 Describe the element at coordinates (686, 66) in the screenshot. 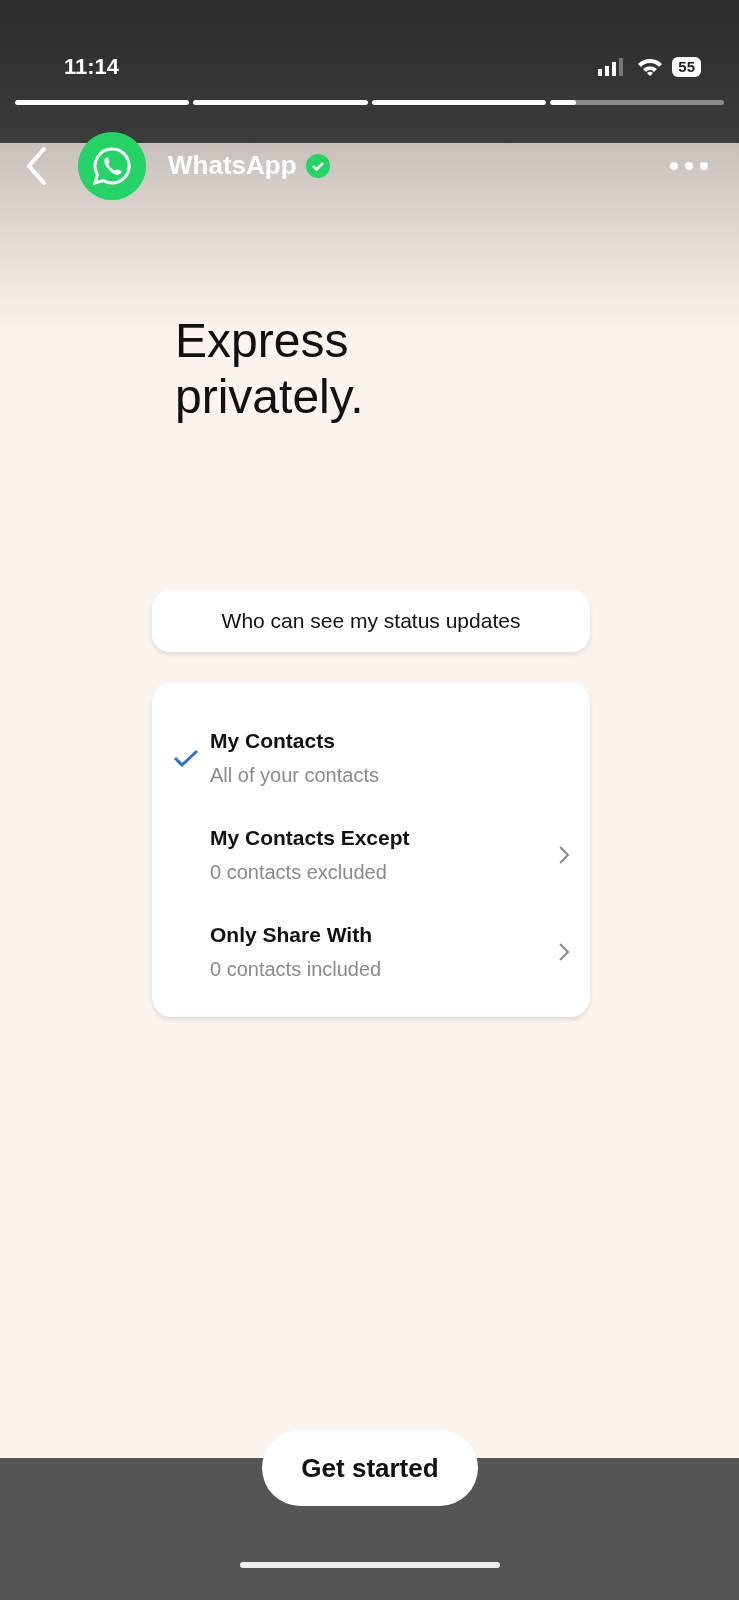

I see `battery-level: 55` at that location.